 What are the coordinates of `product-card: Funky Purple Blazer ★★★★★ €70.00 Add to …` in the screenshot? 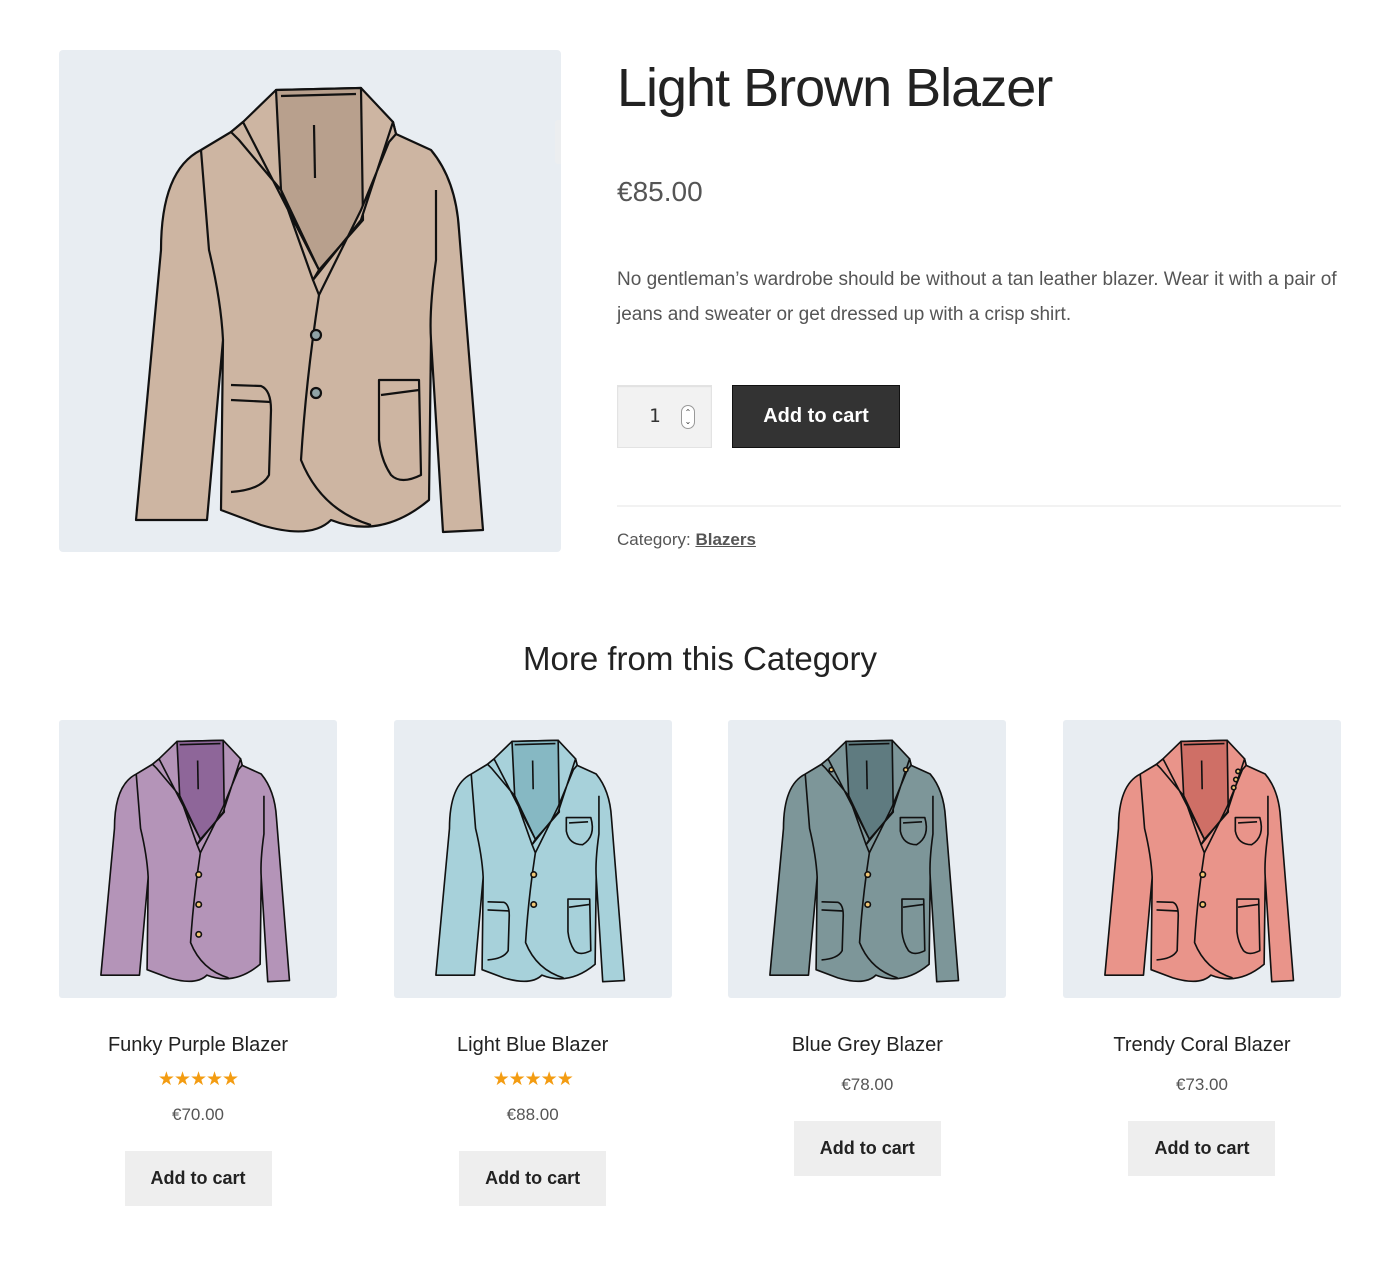 It's located at (198, 963).